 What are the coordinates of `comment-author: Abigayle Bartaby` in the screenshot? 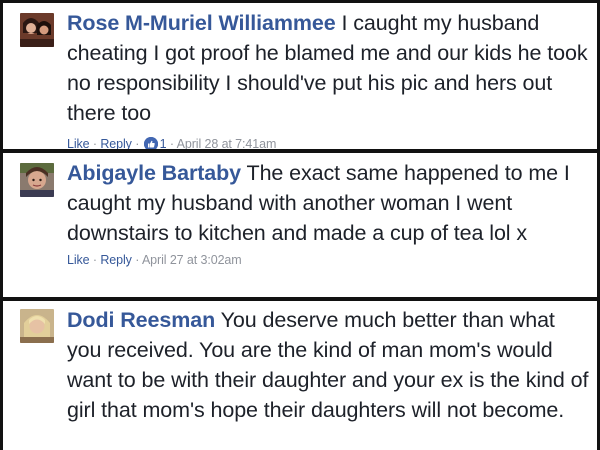 It's located at (154, 173).